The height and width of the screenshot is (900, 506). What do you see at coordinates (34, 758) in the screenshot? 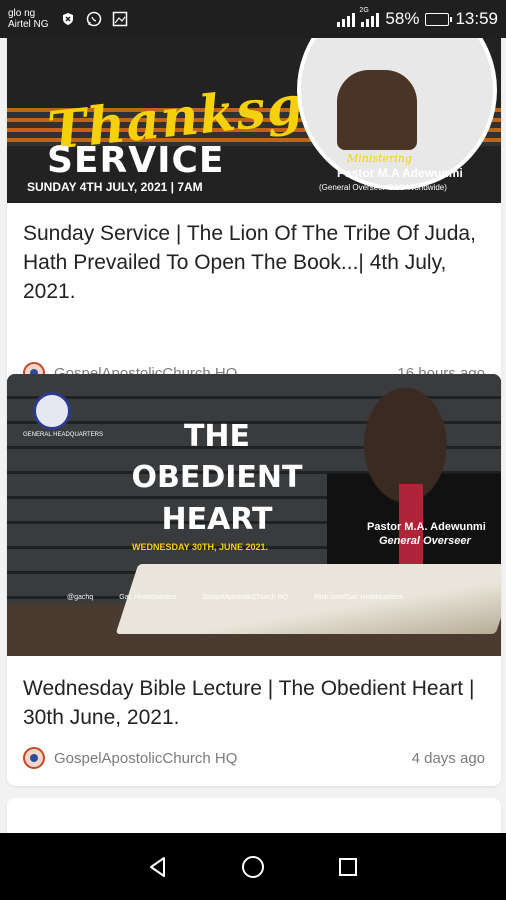
I see `channel-avatar-icon` at bounding box center [34, 758].